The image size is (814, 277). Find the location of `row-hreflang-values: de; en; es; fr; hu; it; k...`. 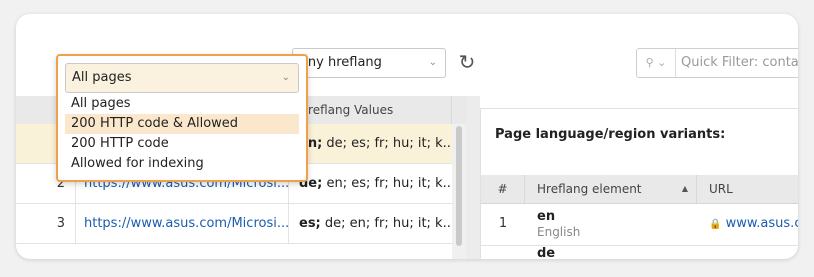

row-hreflang-values: de; en; es; fr; hu; it; k... is located at coordinates (370, 184).